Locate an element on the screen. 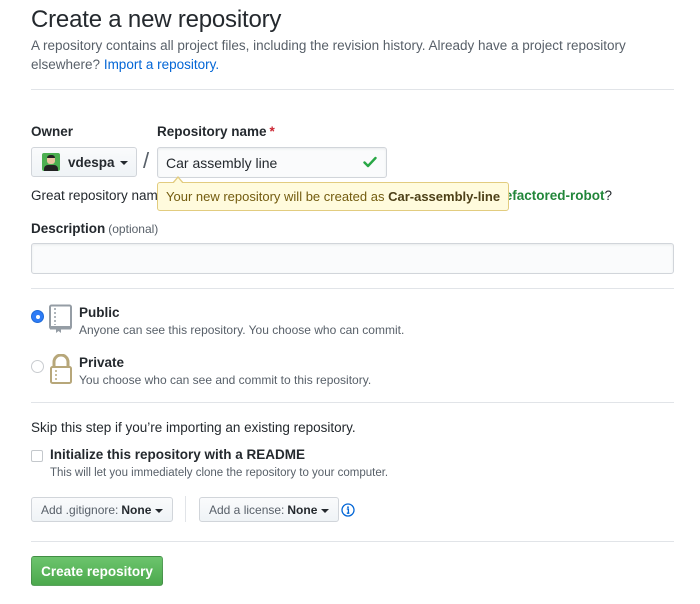 The width and height of the screenshot is (700, 604). description-input is located at coordinates (352, 258).